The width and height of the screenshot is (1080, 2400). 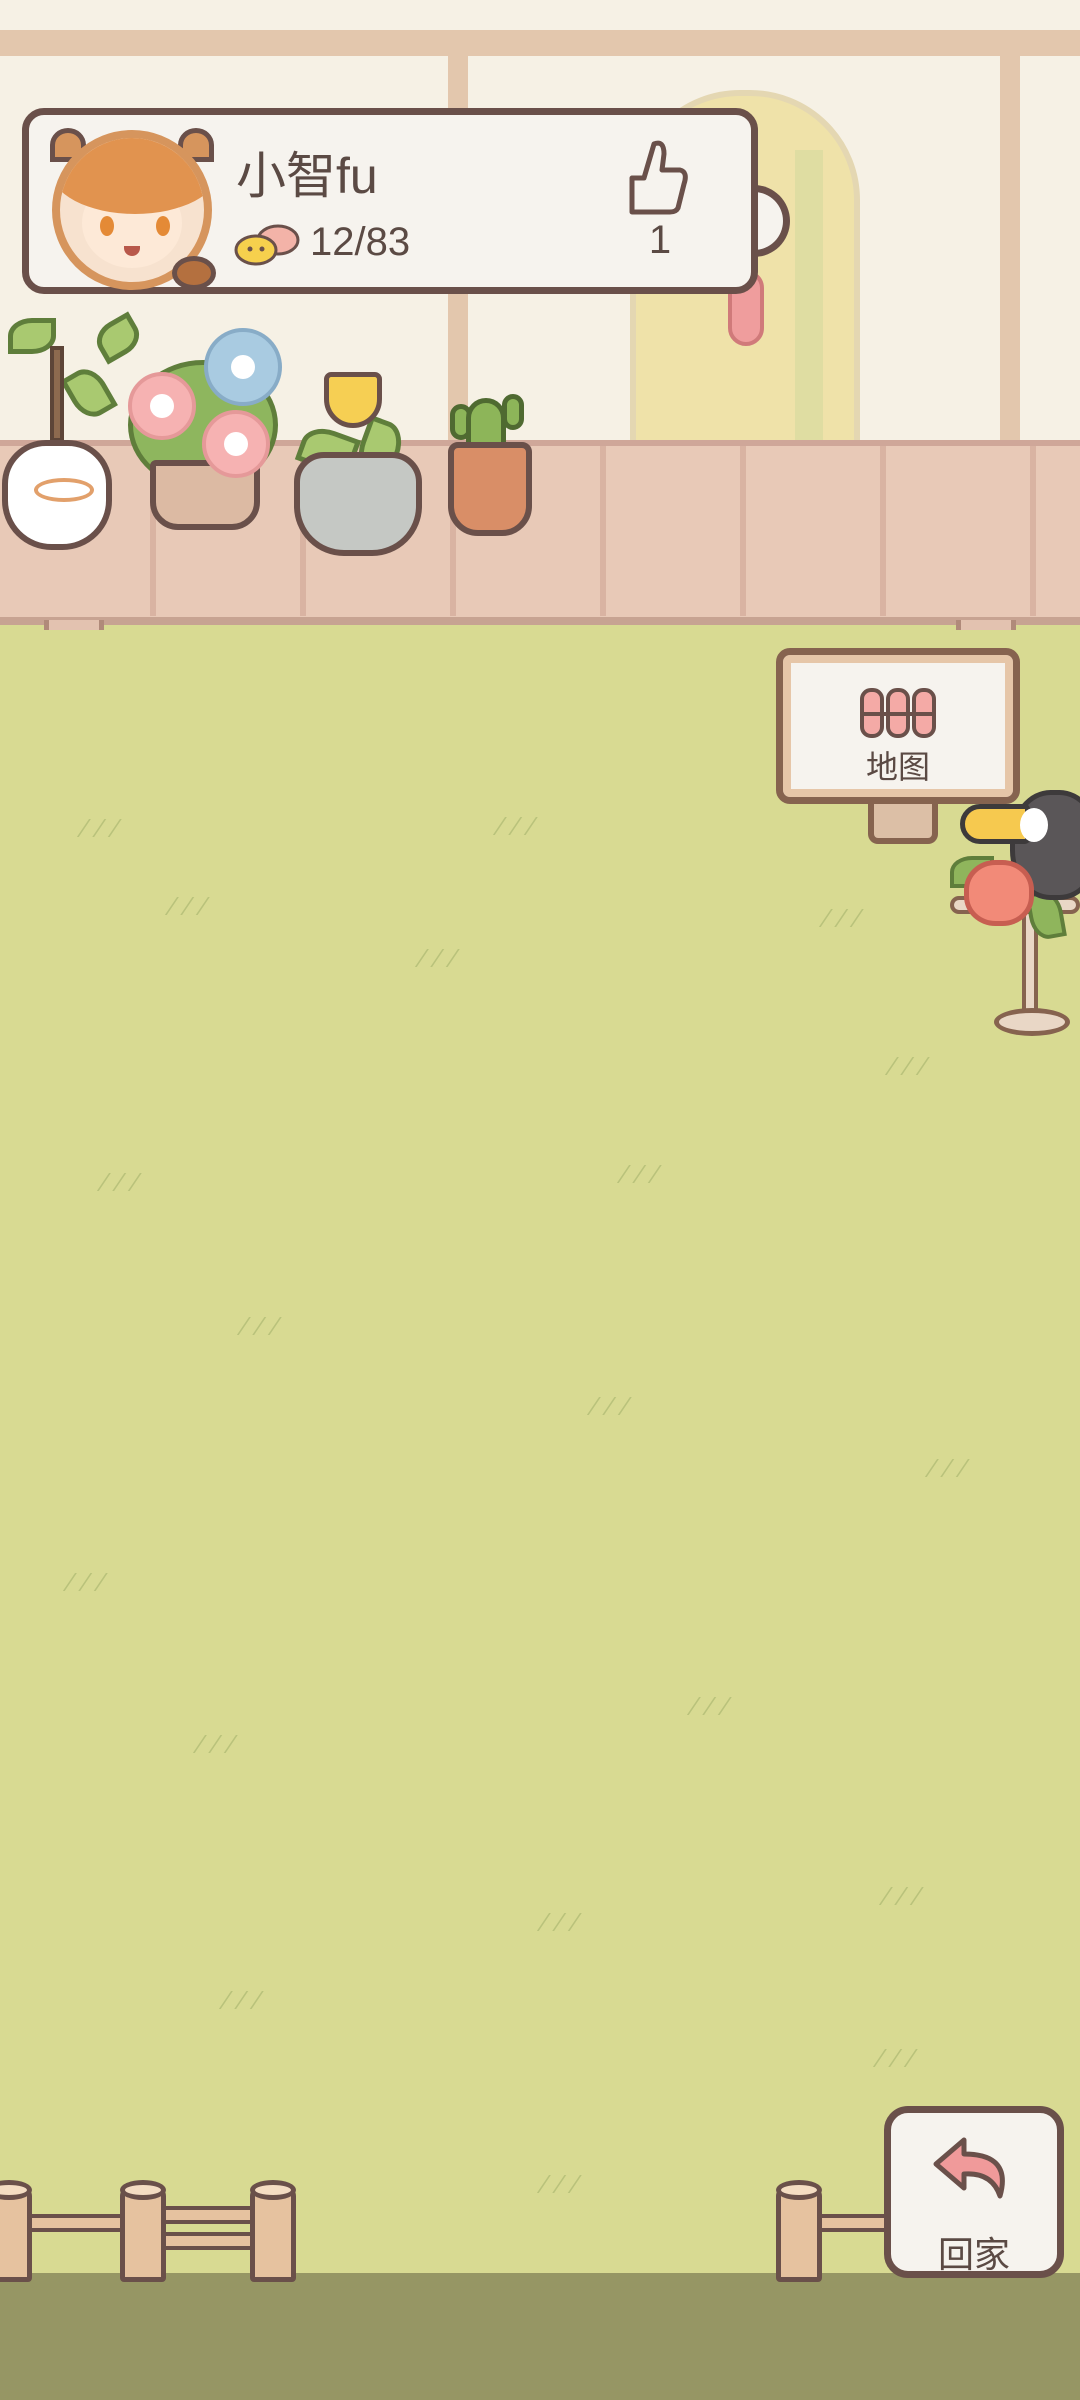 What do you see at coordinates (64, 490) in the screenshot?
I see `sack-ribbon` at bounding box center [64, 490].